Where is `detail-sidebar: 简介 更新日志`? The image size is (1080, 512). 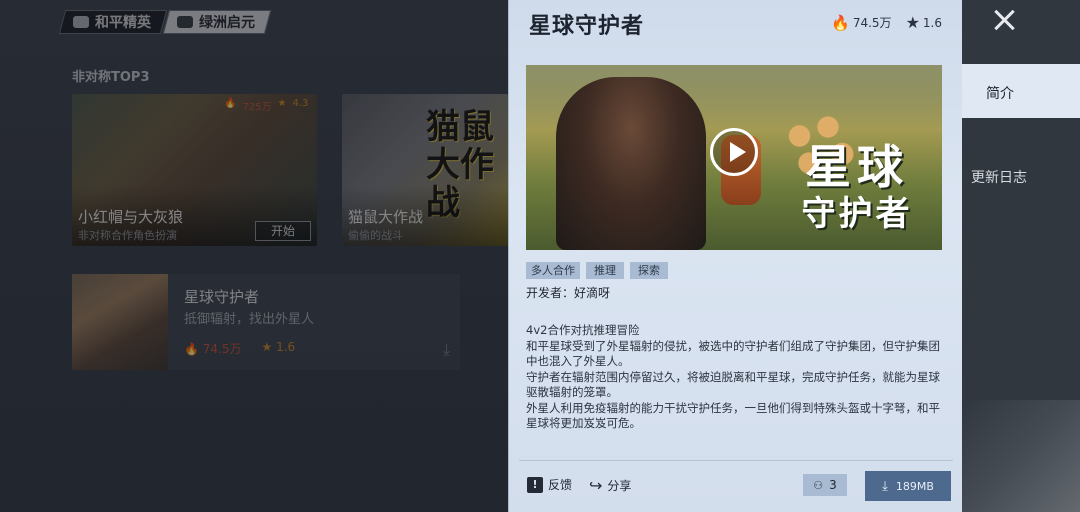 detail-sidebar: 简介 更新日志 is located at coordinates (1021, 256).